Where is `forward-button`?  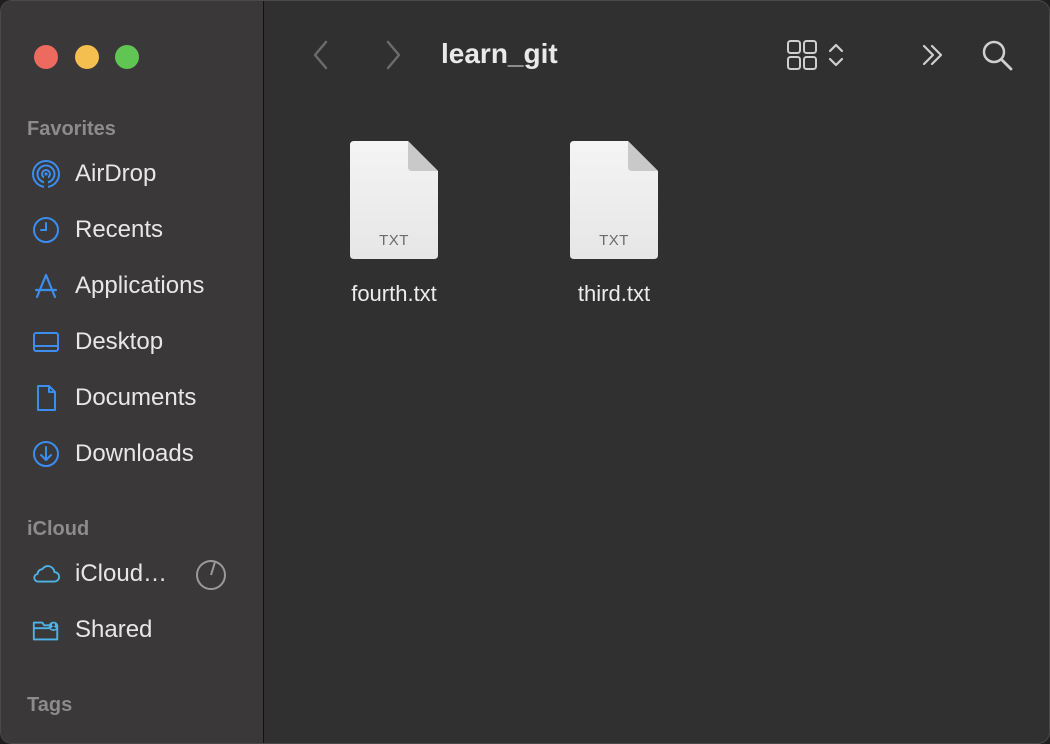 forward-button is located at coordinates (393, 57).